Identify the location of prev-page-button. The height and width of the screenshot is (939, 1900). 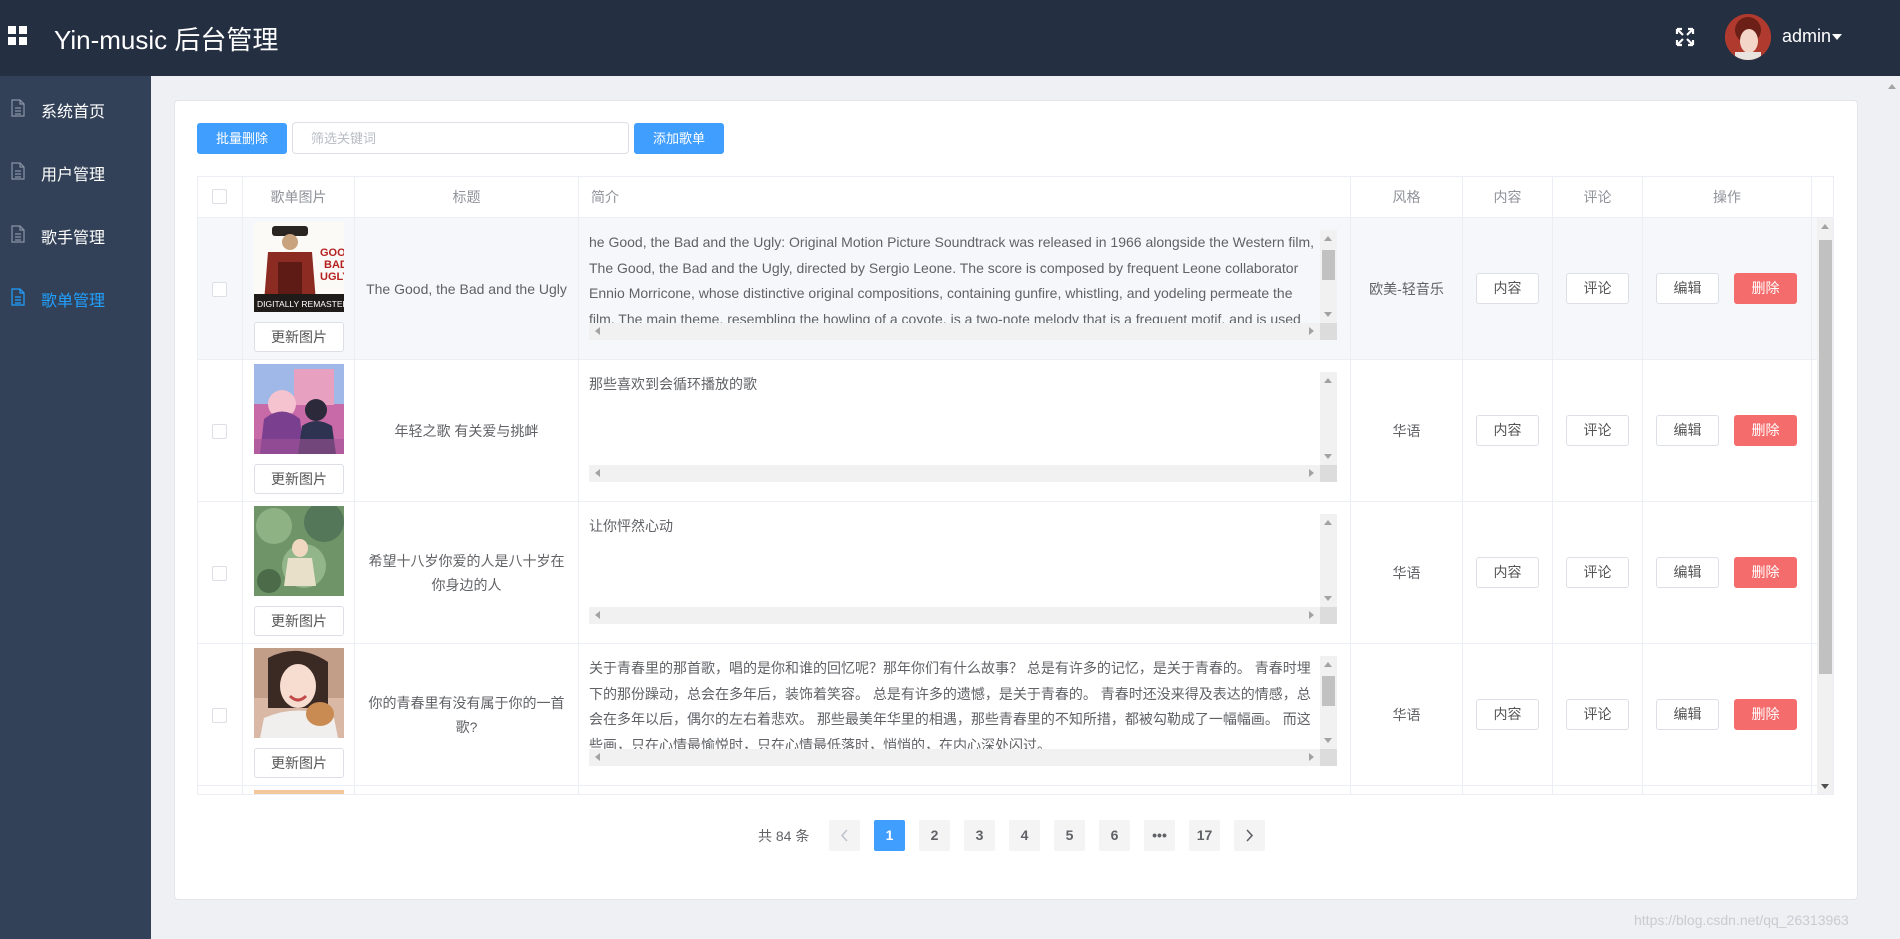
(844, 835).